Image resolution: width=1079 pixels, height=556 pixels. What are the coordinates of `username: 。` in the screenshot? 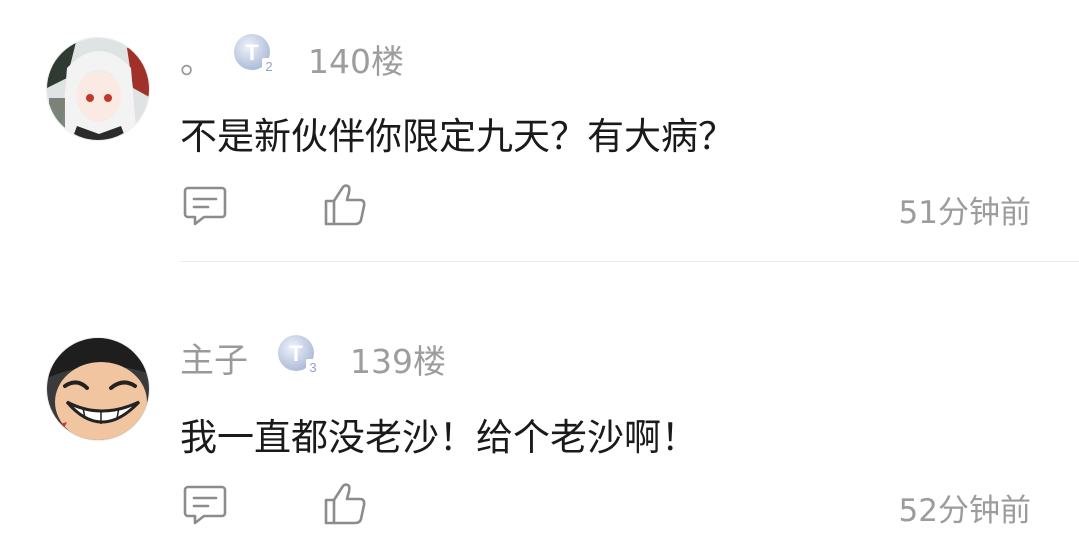 It's located at (197, 58).